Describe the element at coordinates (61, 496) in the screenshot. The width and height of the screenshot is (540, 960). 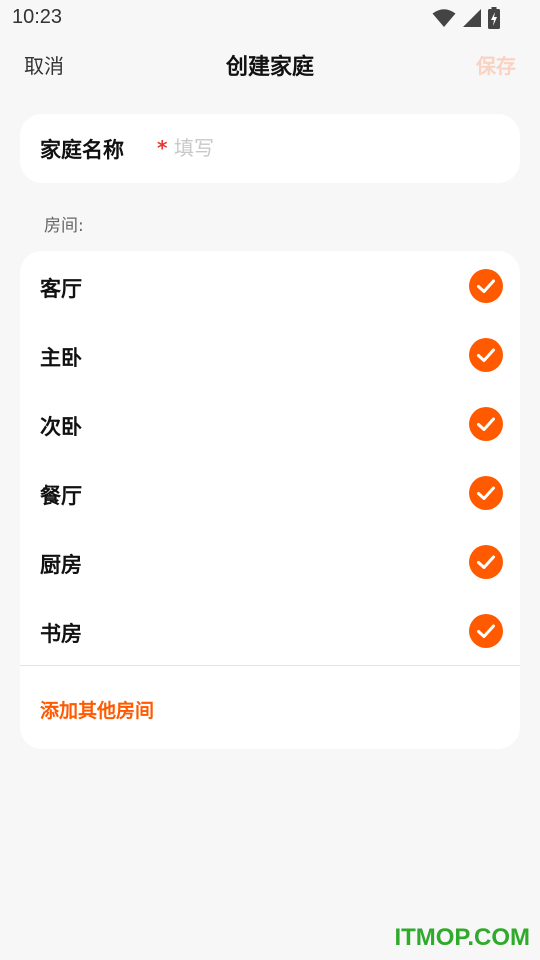
I see `room-name: 餐厅` at that location.